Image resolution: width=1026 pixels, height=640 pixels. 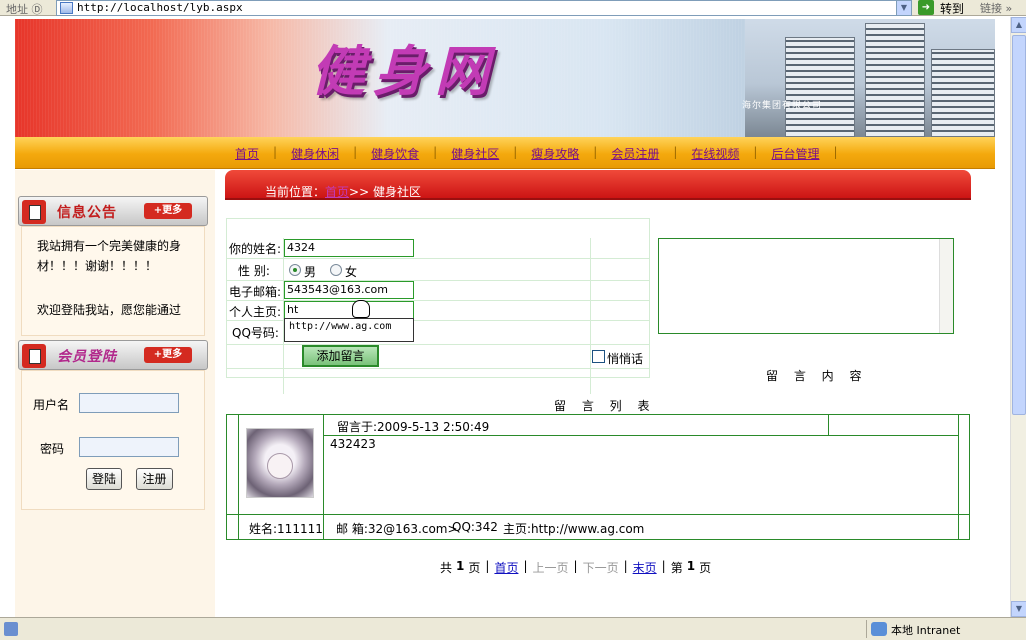 I want to click on scroll-down-icon: ▼, so click(x=1018, y=609).